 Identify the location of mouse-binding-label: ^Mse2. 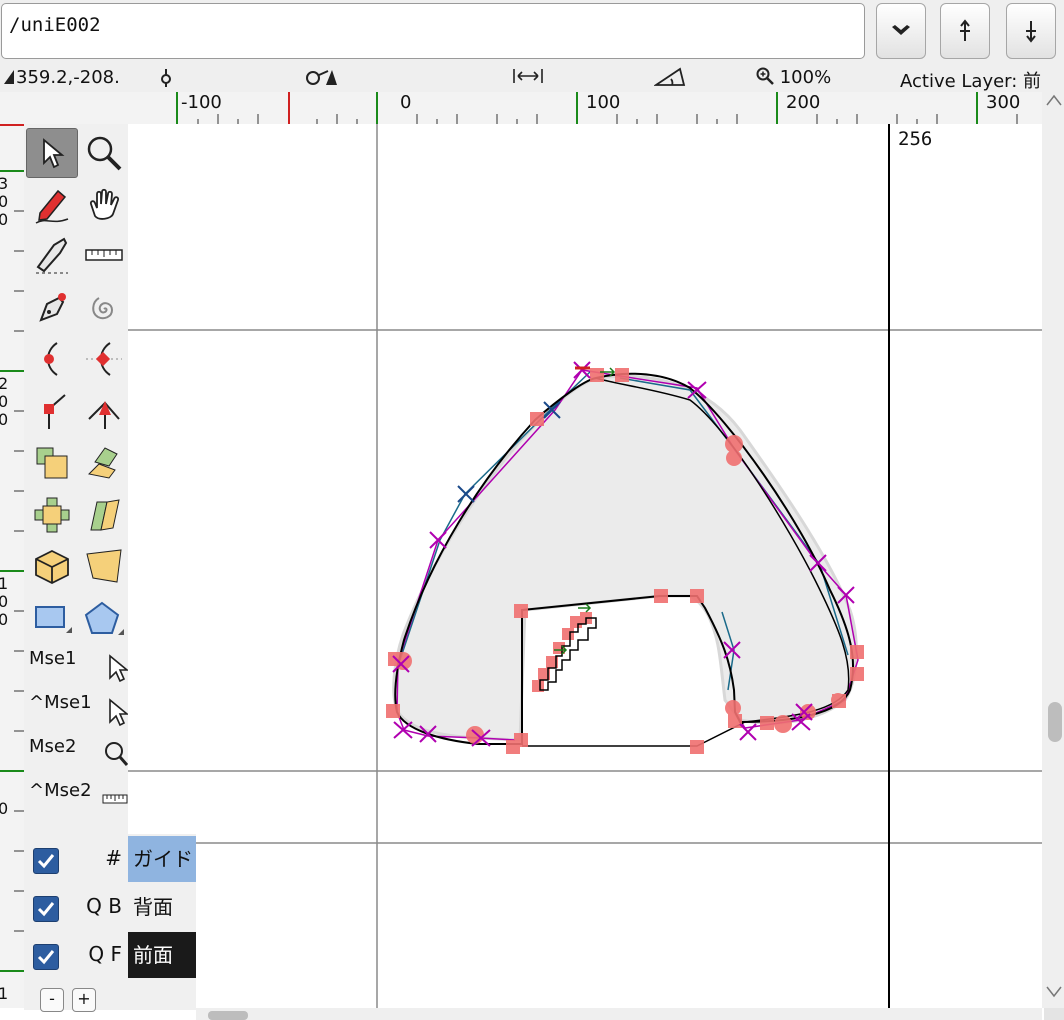
(60, 790).